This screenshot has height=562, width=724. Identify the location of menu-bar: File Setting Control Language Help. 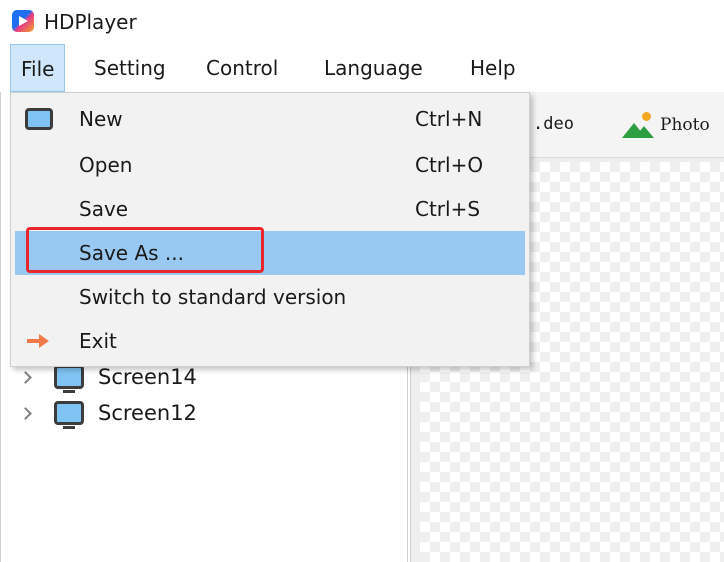
(362, 68).